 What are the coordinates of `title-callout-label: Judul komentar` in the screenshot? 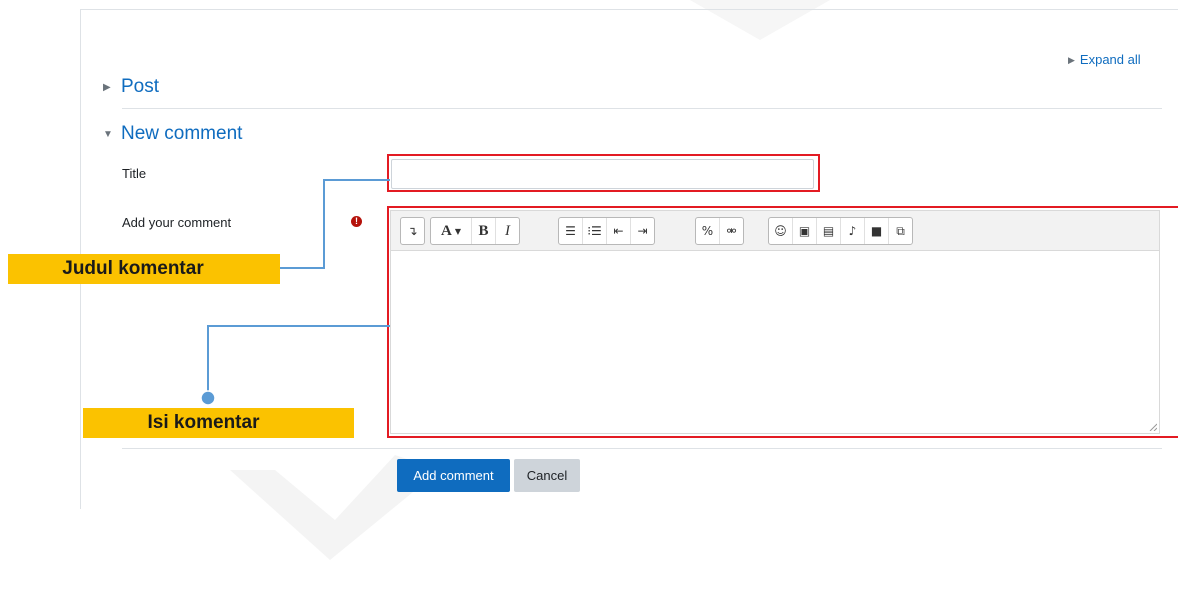 It's located at (133, 268).